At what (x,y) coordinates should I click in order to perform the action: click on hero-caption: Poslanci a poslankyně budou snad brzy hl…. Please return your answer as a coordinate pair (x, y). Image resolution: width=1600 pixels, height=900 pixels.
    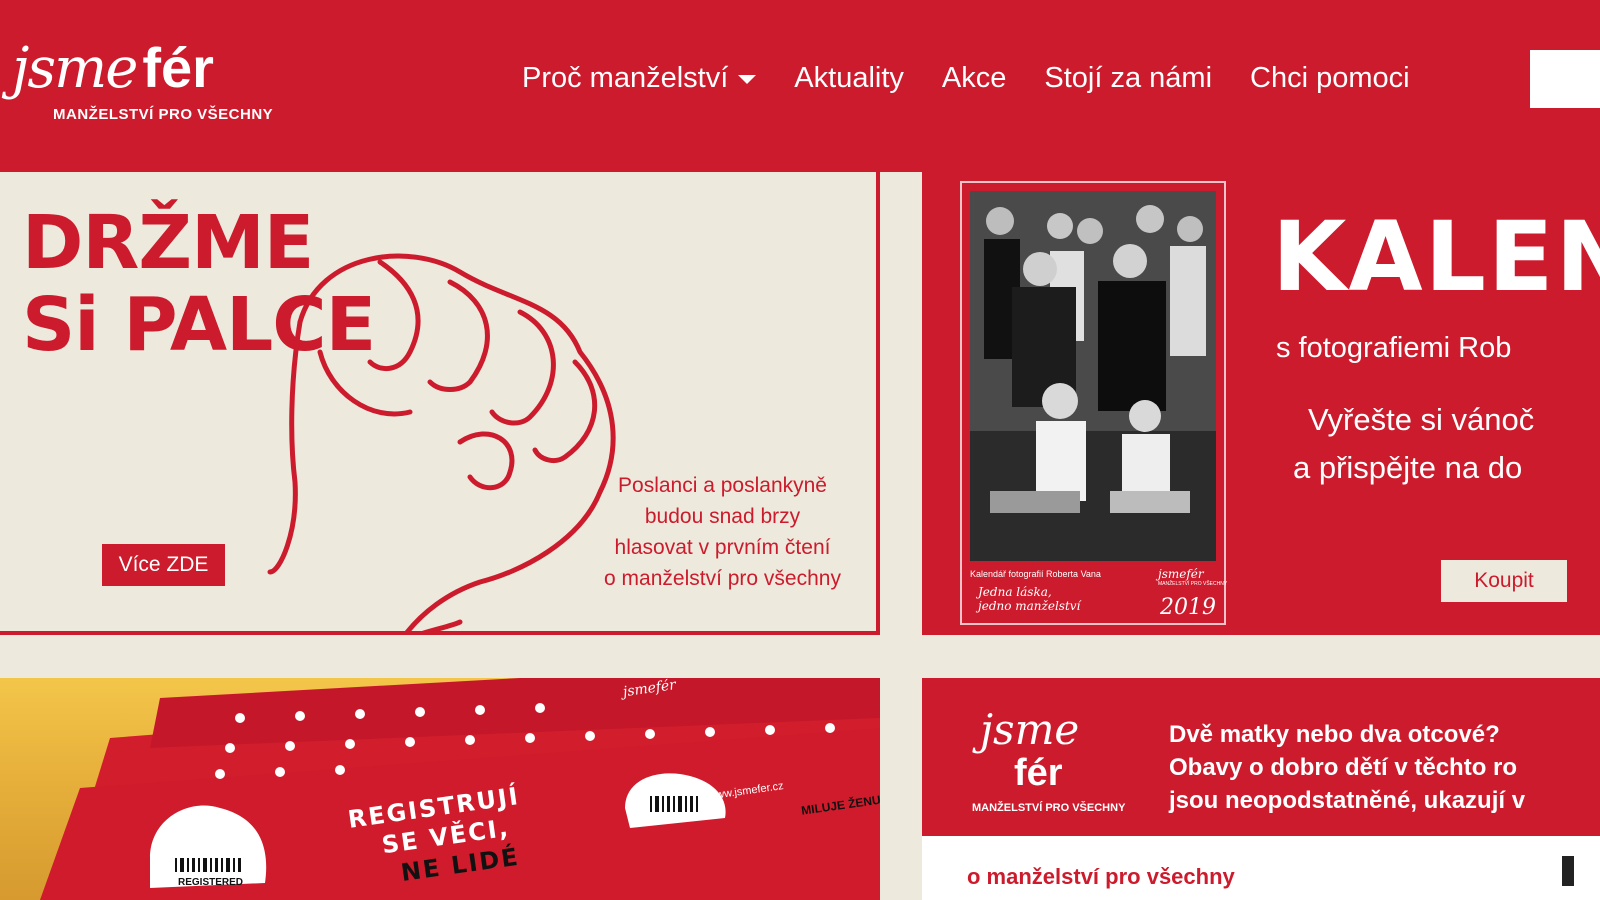
    Looking at the image, I should click on (722, 532).